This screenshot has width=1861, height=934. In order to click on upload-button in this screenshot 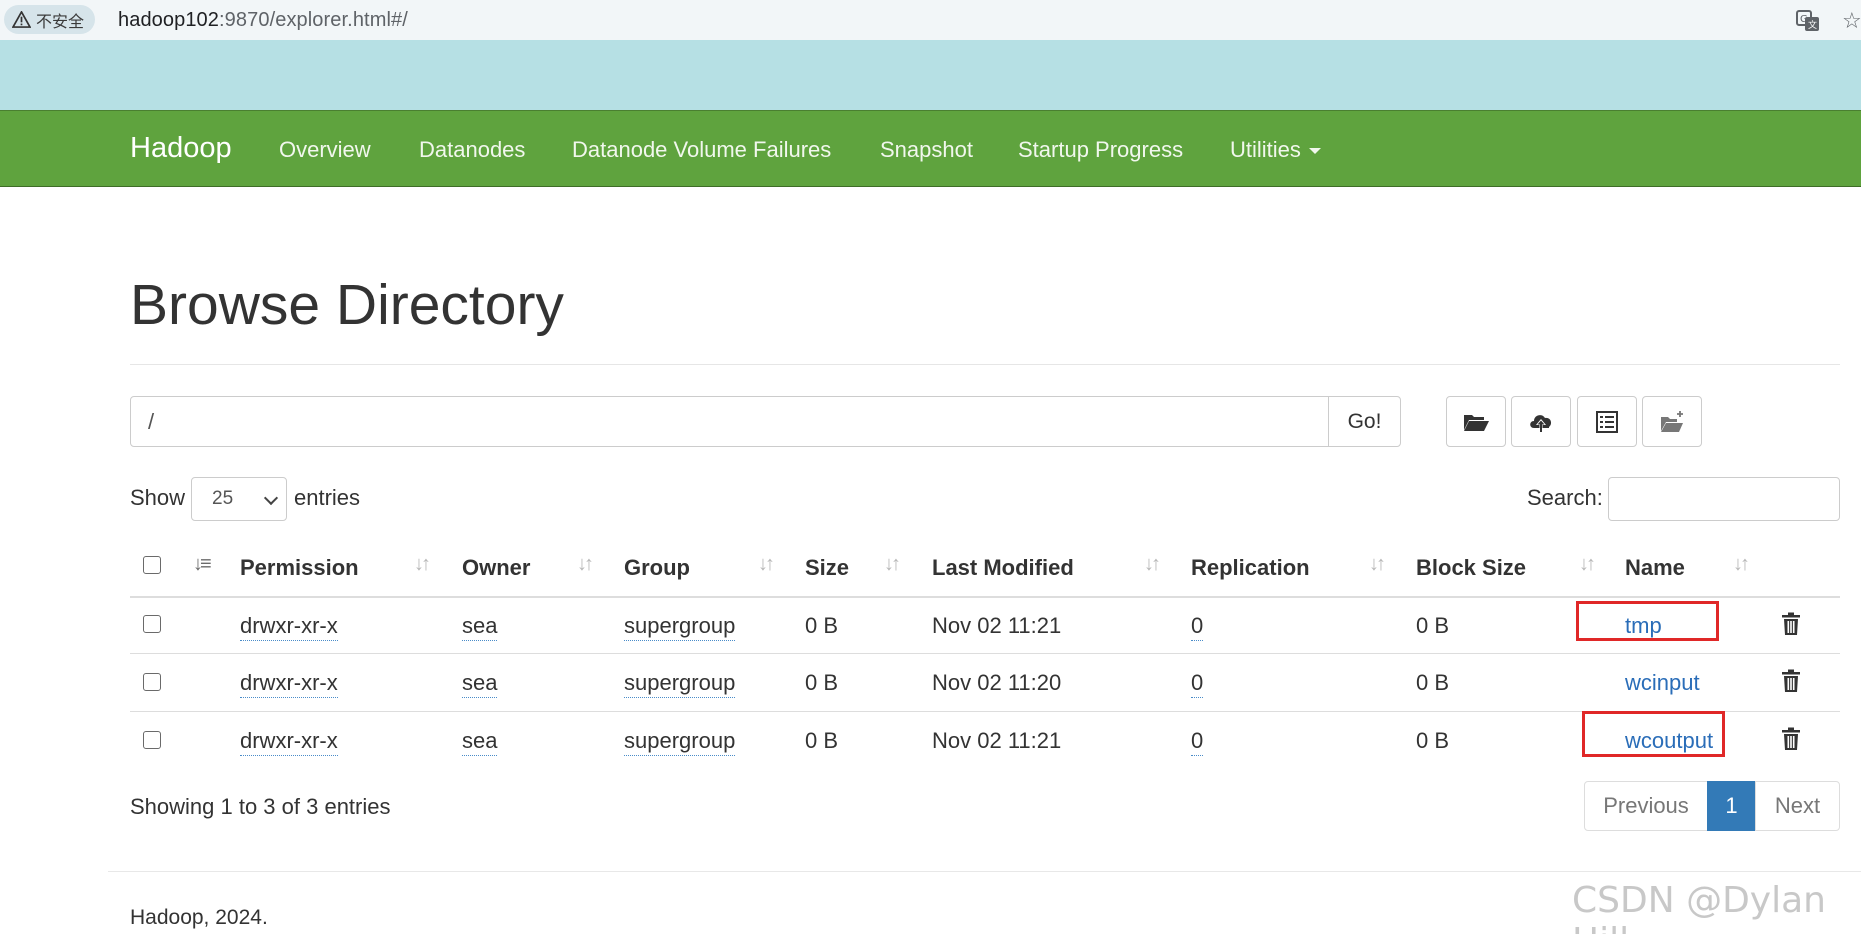, I will do `click(1541, 421)`.